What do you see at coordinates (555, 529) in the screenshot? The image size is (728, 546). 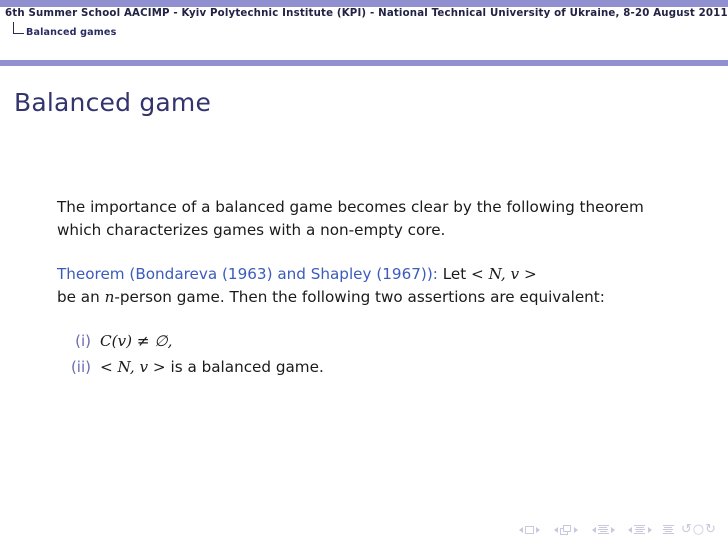 I see `previous-frame-icon` at bounding box center [555, 529].